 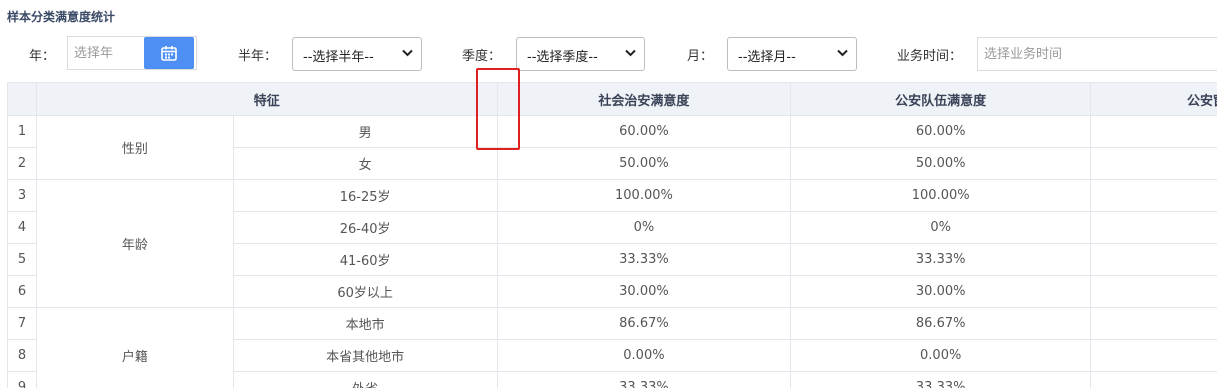 I want to click on category-cell: 年龄, so click(x=134, y=243).